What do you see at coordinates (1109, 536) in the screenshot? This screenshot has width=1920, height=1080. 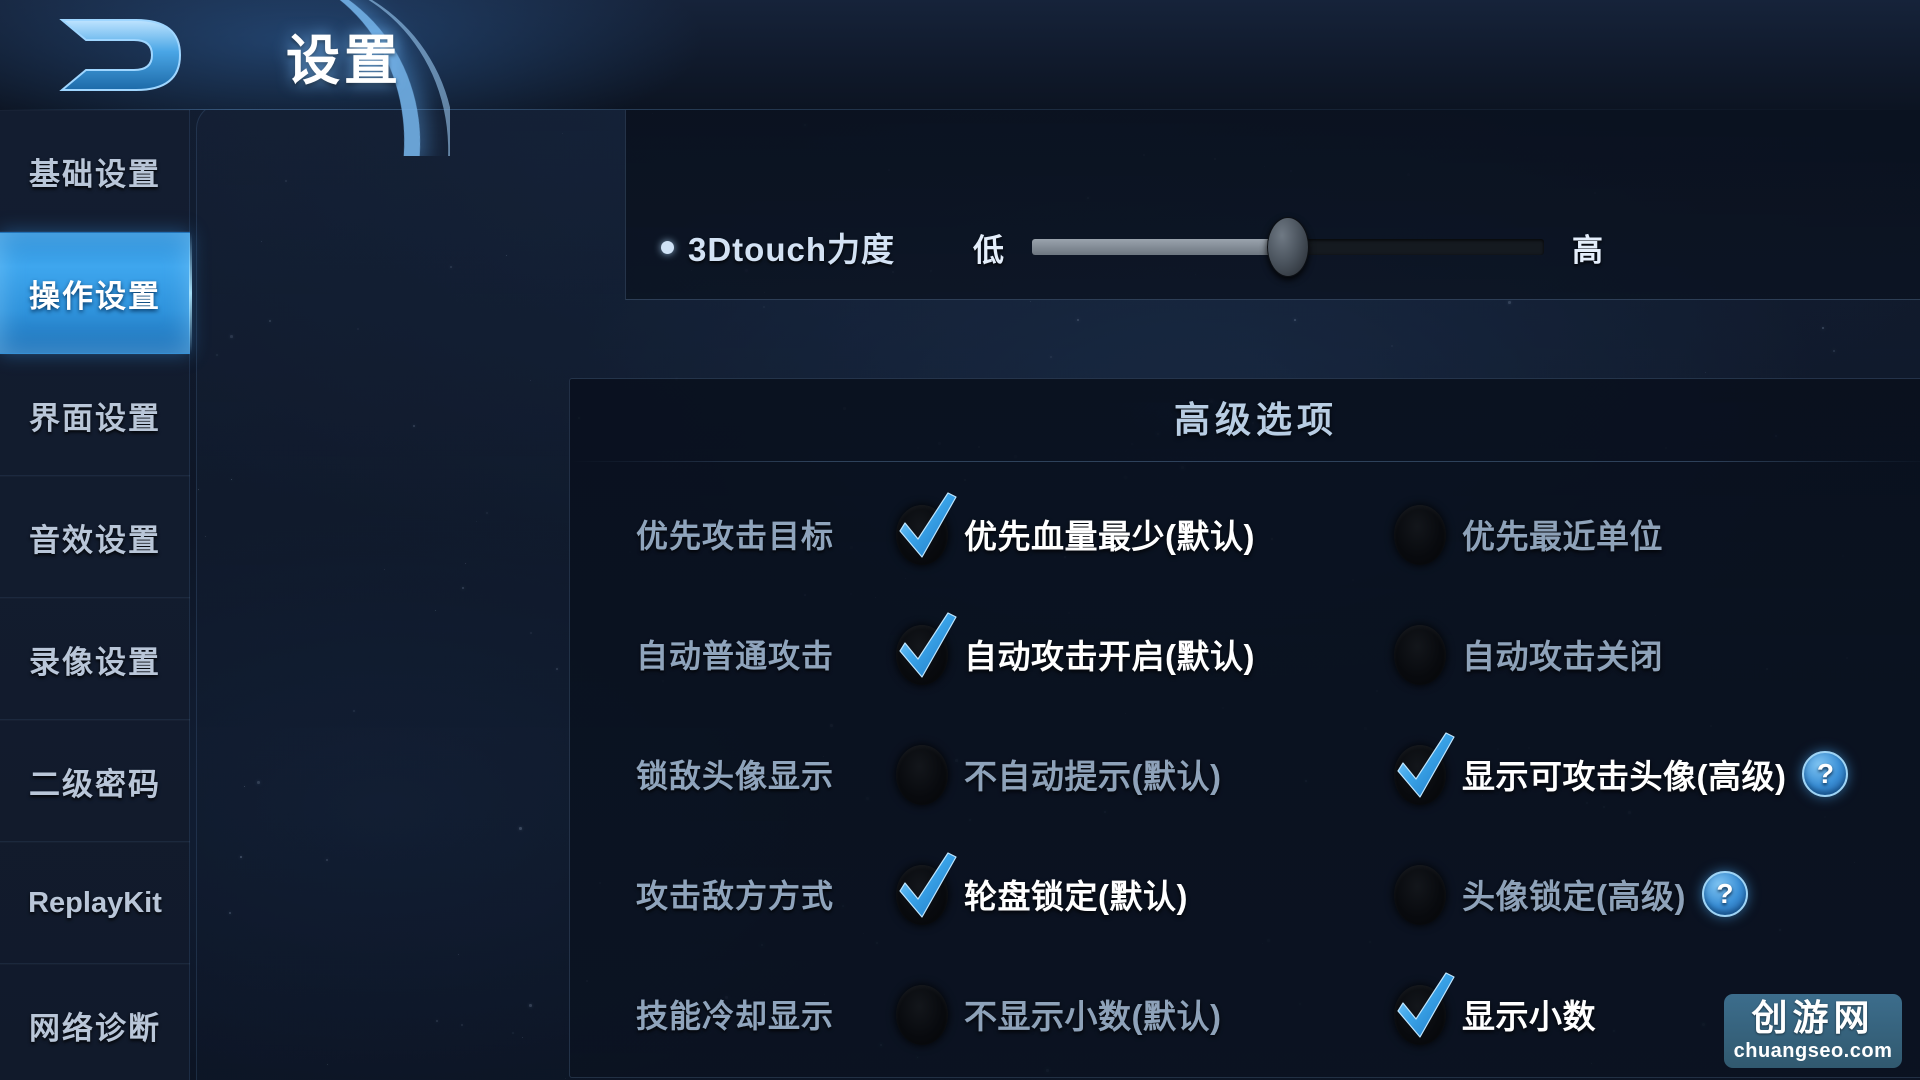 I see `option-label: 优先血量最少(默认)` at bounding box center [1109, 536].